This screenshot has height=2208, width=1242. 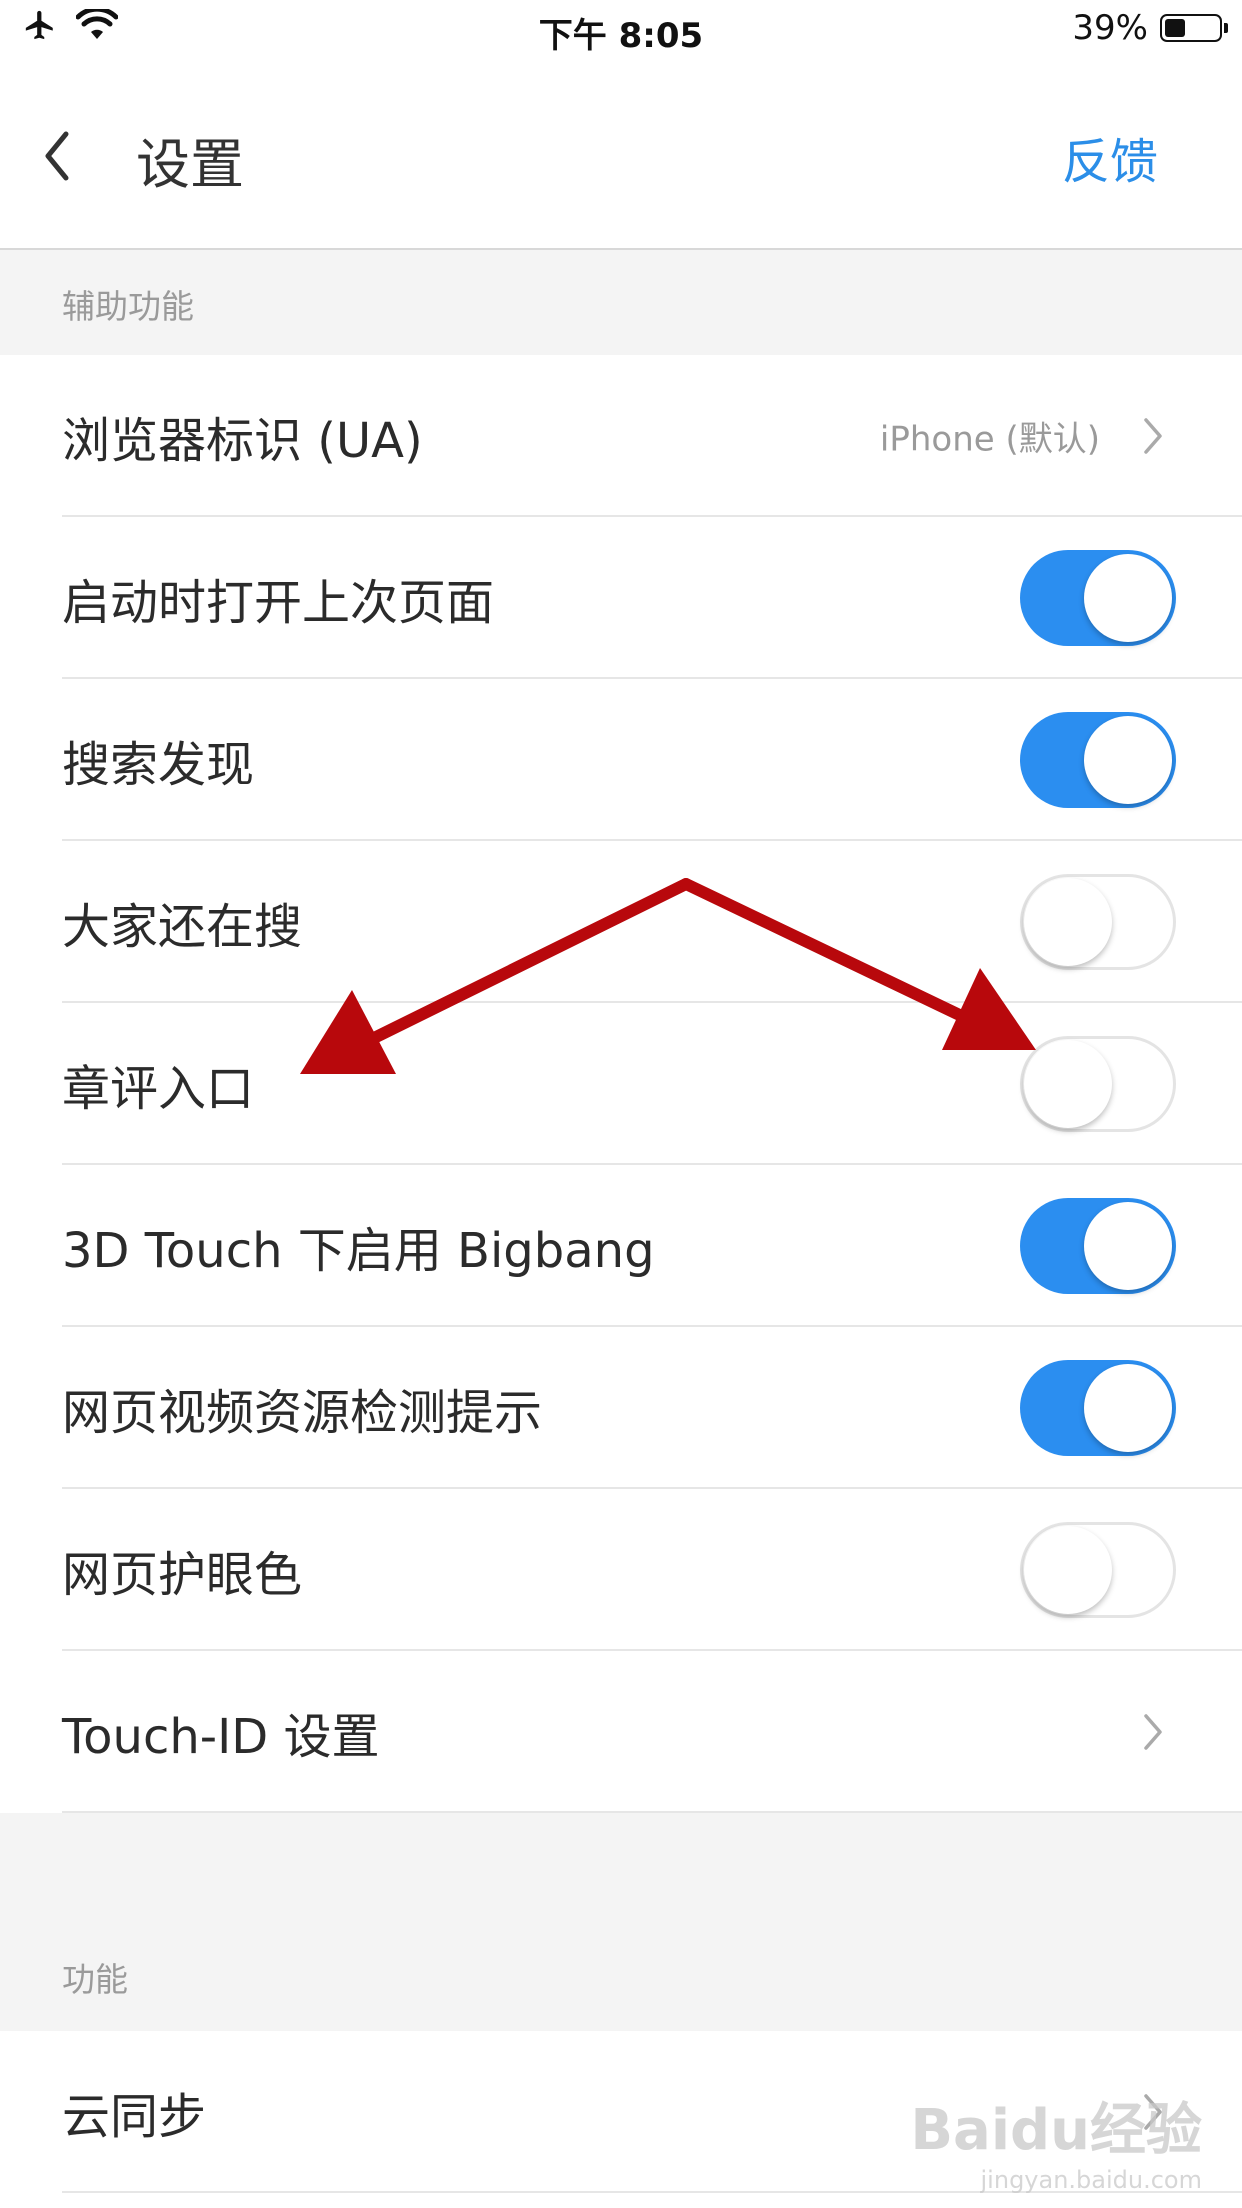 What do you see at coordinates (158, 765) in the screenshot?
I see `row-label: 搜索发现` at bounding box center [158, 765].